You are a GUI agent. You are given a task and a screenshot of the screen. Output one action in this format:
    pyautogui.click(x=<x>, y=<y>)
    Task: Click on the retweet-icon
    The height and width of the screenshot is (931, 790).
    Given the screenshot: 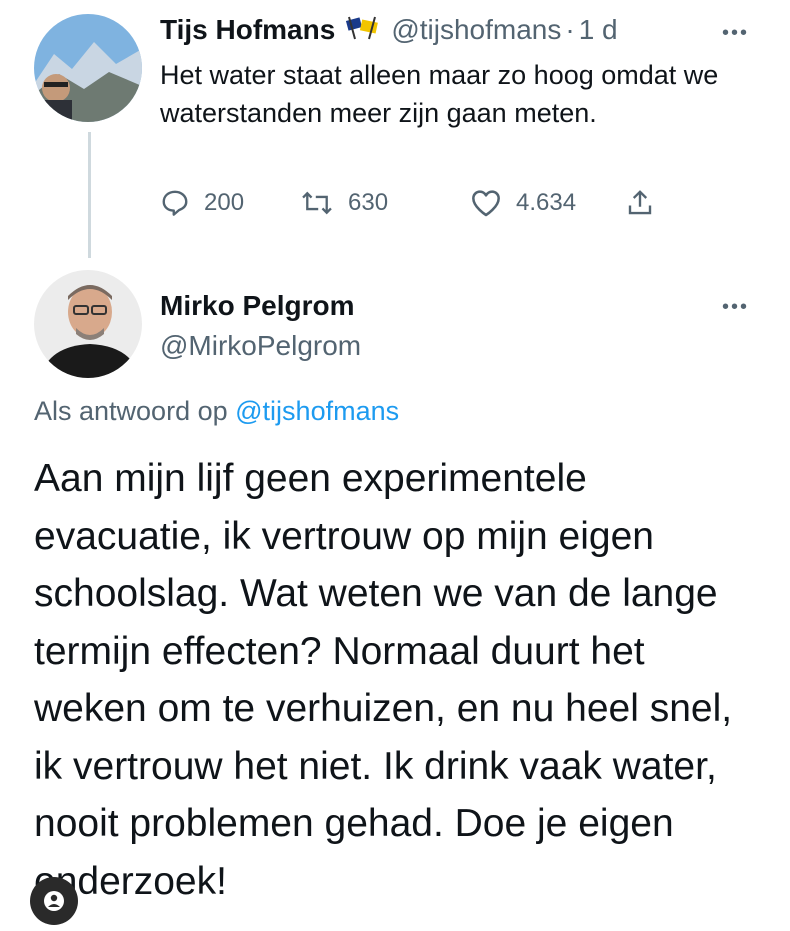 What is the action you would take?
    pyautogui.click(x=317, y=203)
    